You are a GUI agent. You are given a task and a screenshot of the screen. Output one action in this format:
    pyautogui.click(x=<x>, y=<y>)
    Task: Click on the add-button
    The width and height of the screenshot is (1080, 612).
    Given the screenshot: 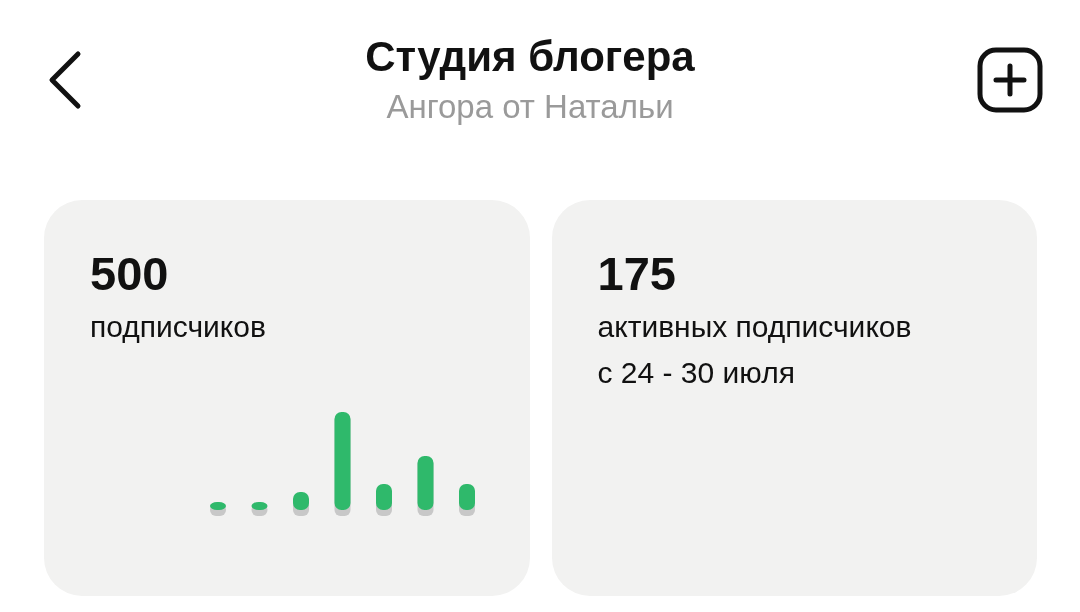 What is the action you would take?
    pyautogui.click(x=1010, y=80)
    